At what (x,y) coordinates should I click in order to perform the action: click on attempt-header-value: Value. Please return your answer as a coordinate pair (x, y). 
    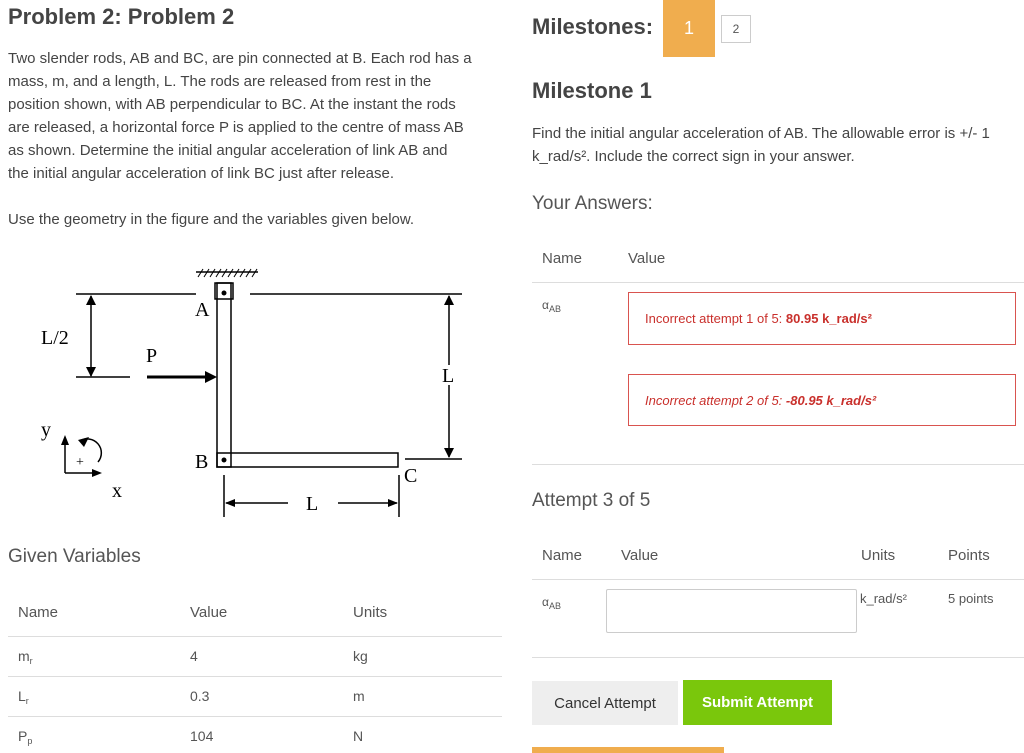
    Looking at the image, I should click on (640, 555).